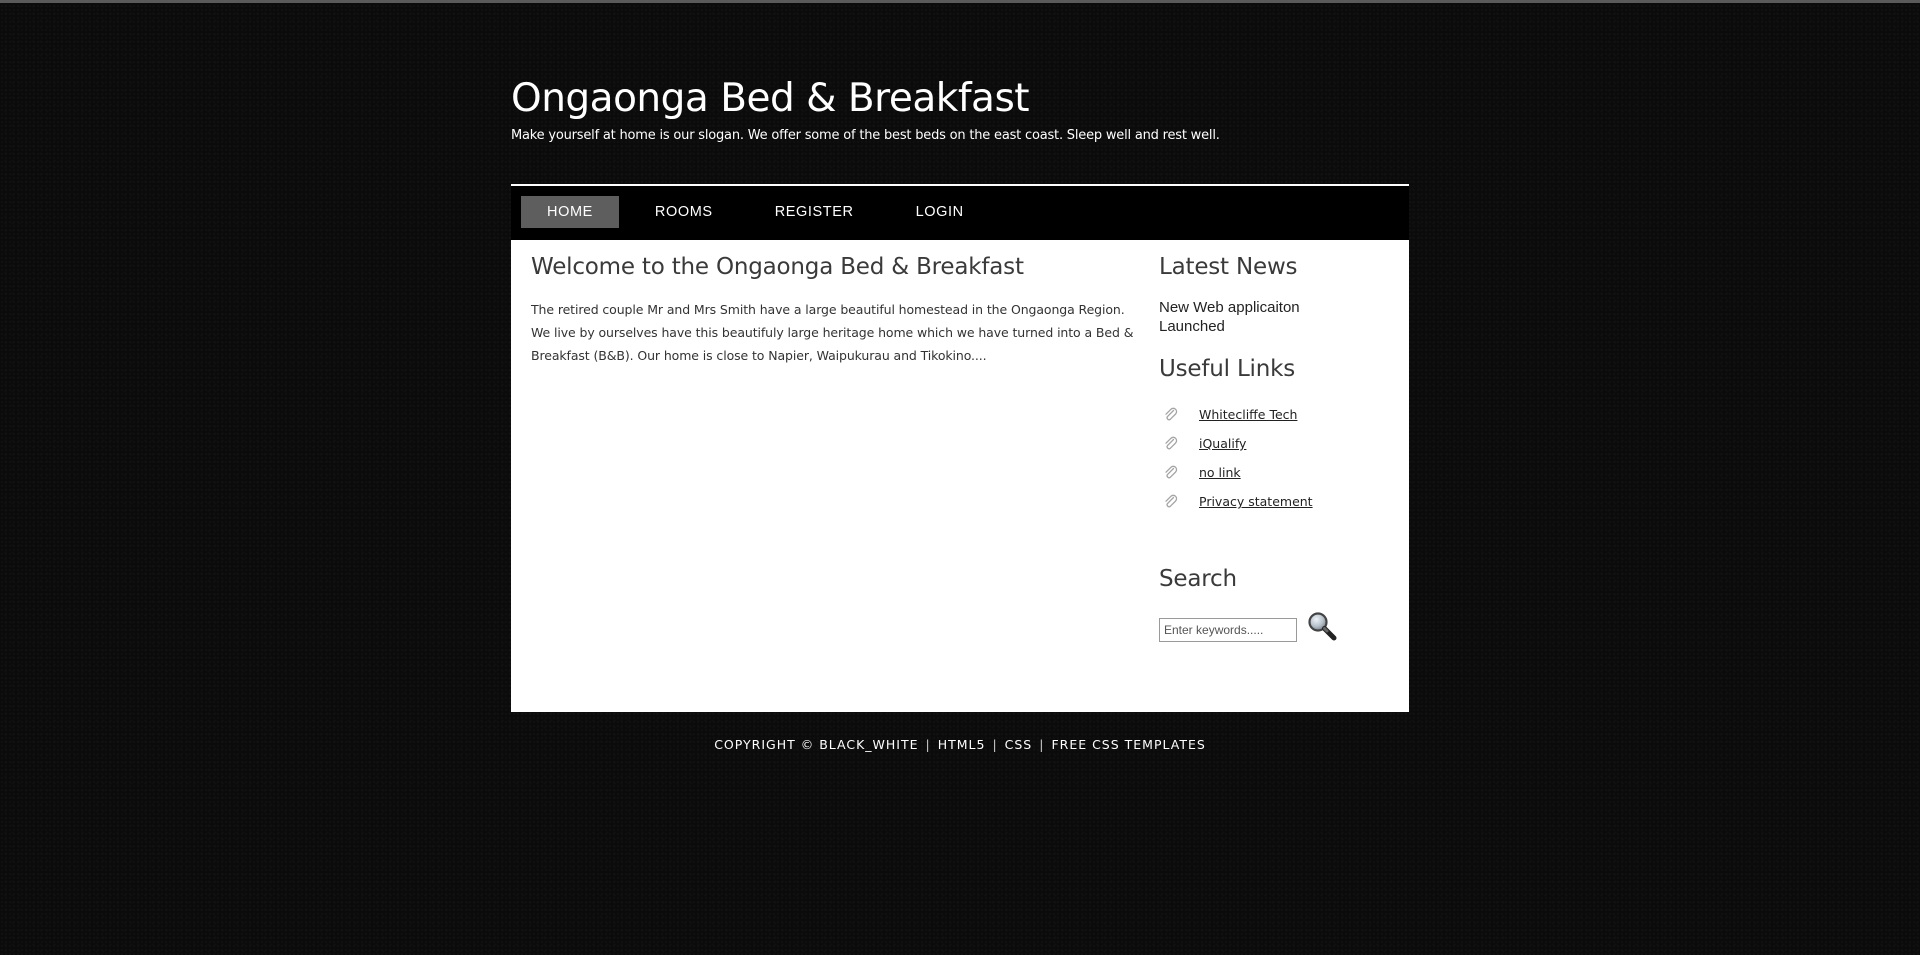 Image resolution: width=1920 pixels, height=955 pixels. Describe the element at coordinates (1229, 317) in the screenshot. I see `news-item: New Web applicaiton Launched` at that location.